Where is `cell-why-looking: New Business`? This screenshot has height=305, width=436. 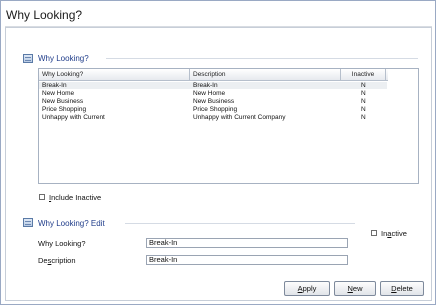 cell-why-looking: New Business is located at coordinates (63, 101).